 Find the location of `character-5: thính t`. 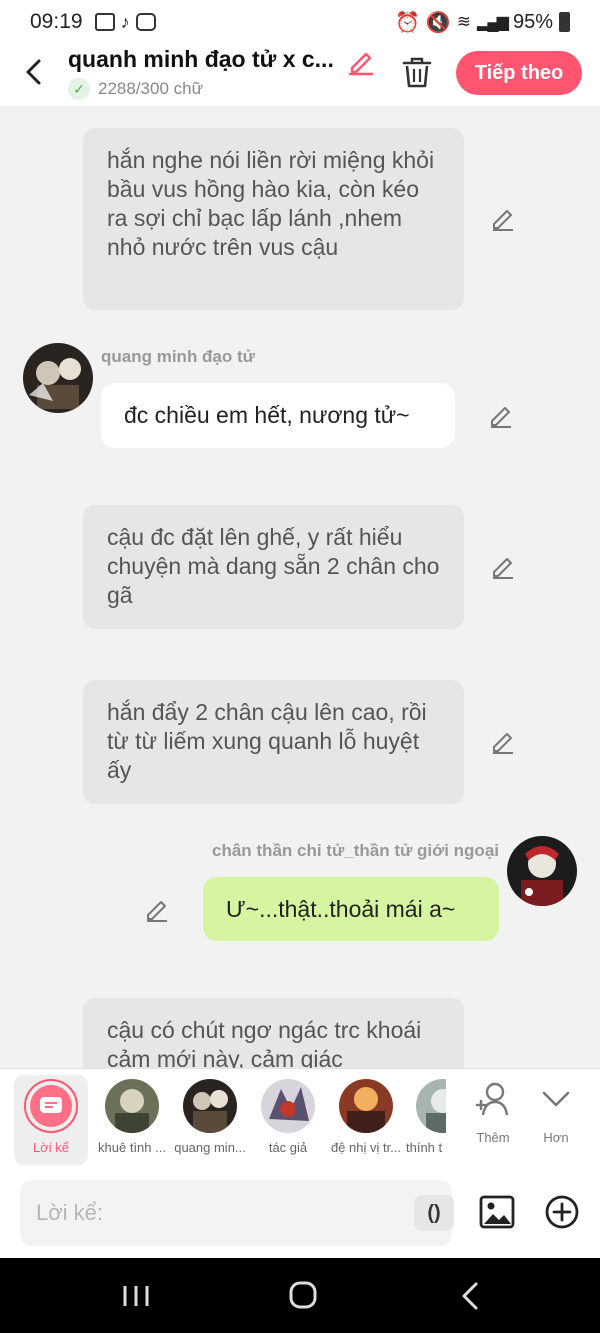

character-5: thính t is located at coordinates (425, 1120).